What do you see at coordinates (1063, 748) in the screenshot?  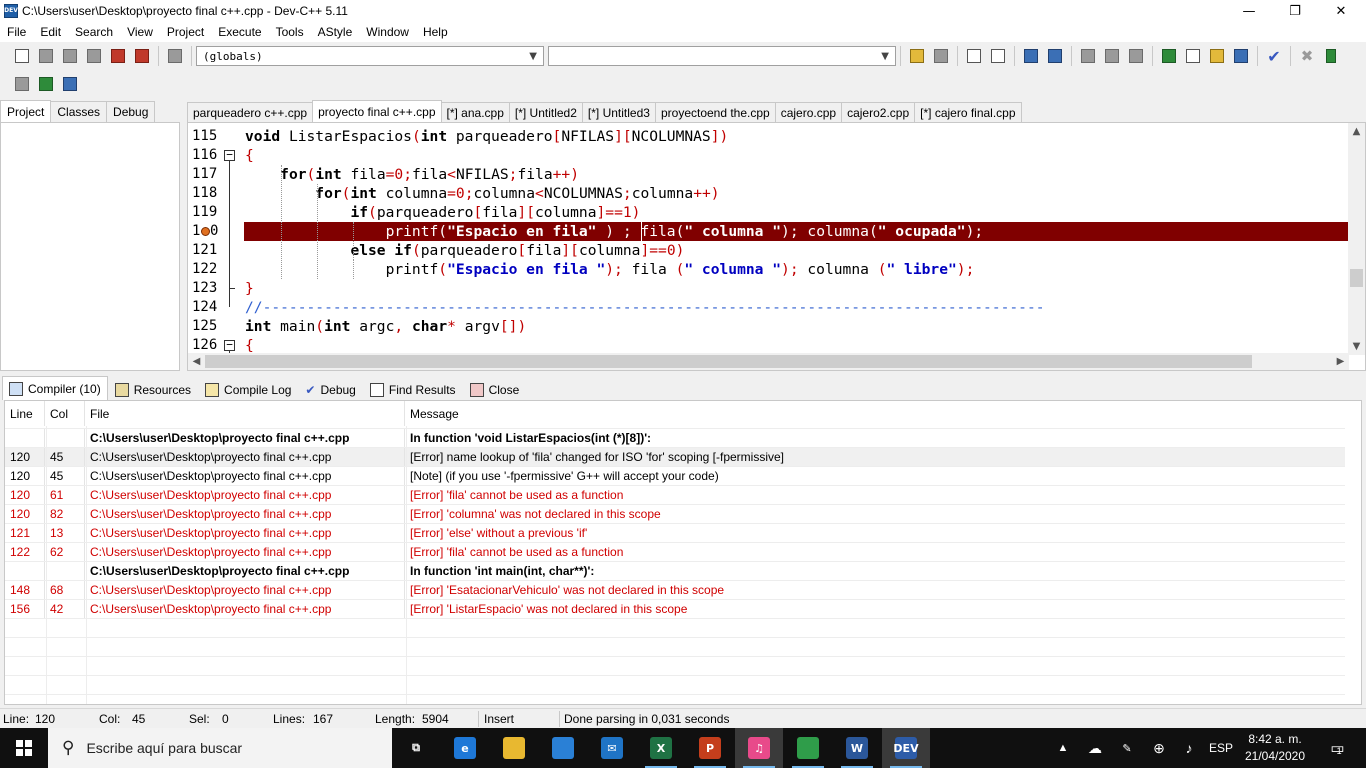 I see `show-hidden-icons-chevron-icon: ▲` at bounding box center [1063, 748].